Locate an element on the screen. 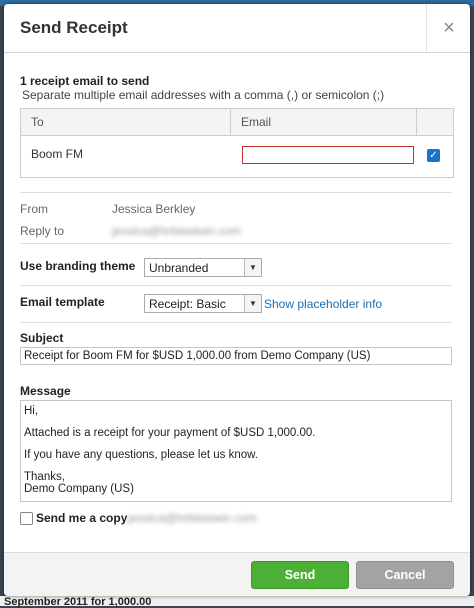 The width and height of the screenshot is (474, 608). checkmark-icon: ✓ is located at coordinates (433, 155).